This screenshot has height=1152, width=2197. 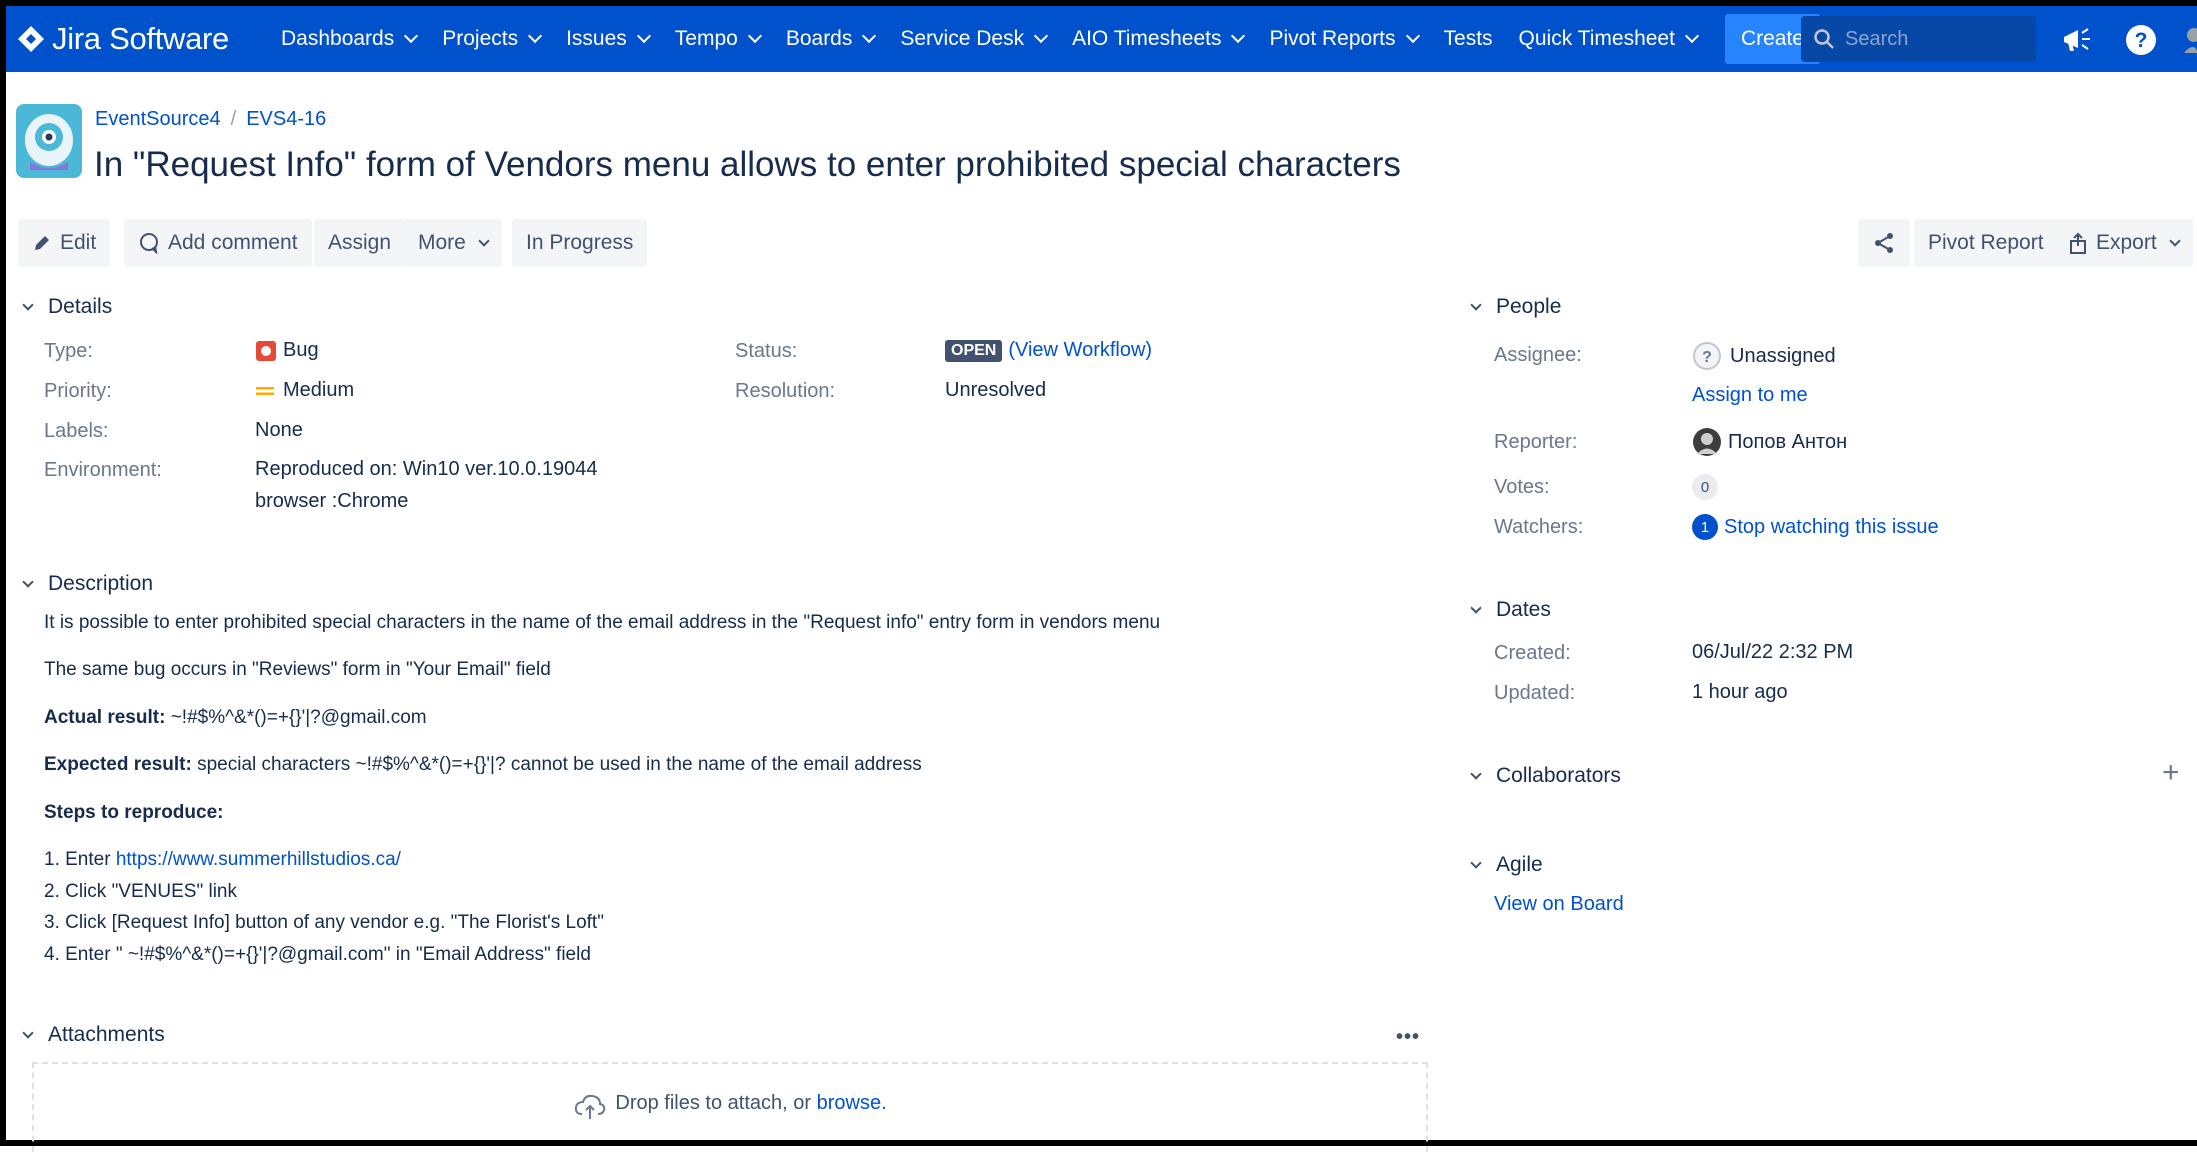 What do you see at coordinates (1408, 1037) in the screenshot?
I see `attachments-more-icon: •••` at bounding box center [1408, 1037].